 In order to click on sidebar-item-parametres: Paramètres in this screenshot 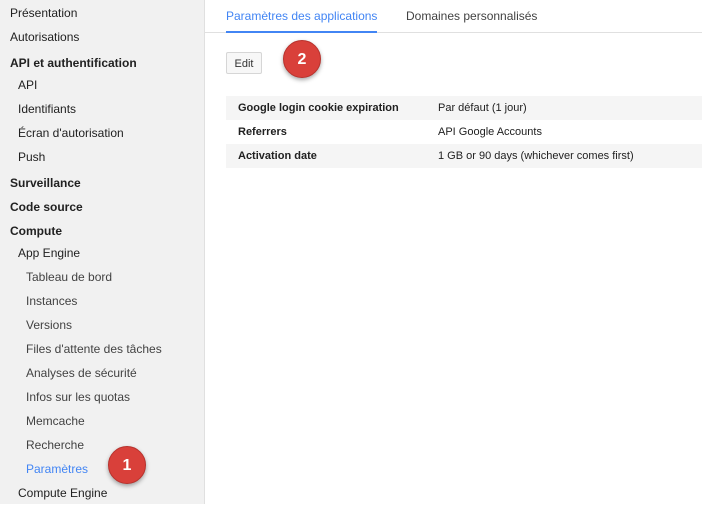, I will do `click(57, 469)`.